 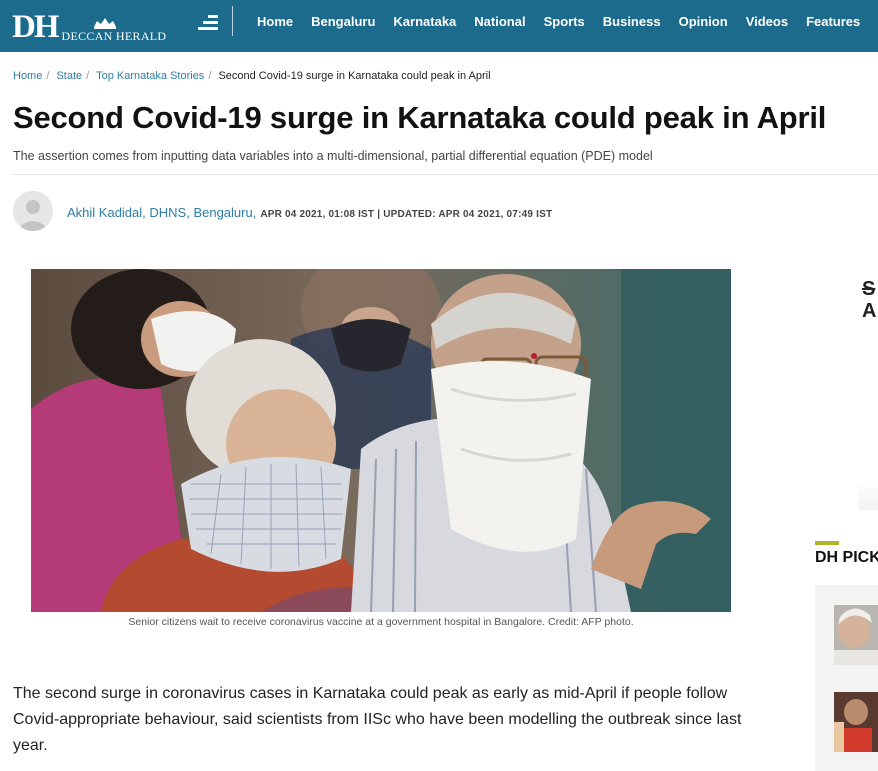 I want to click on section-accent-bar, so click(x=827, y=543).